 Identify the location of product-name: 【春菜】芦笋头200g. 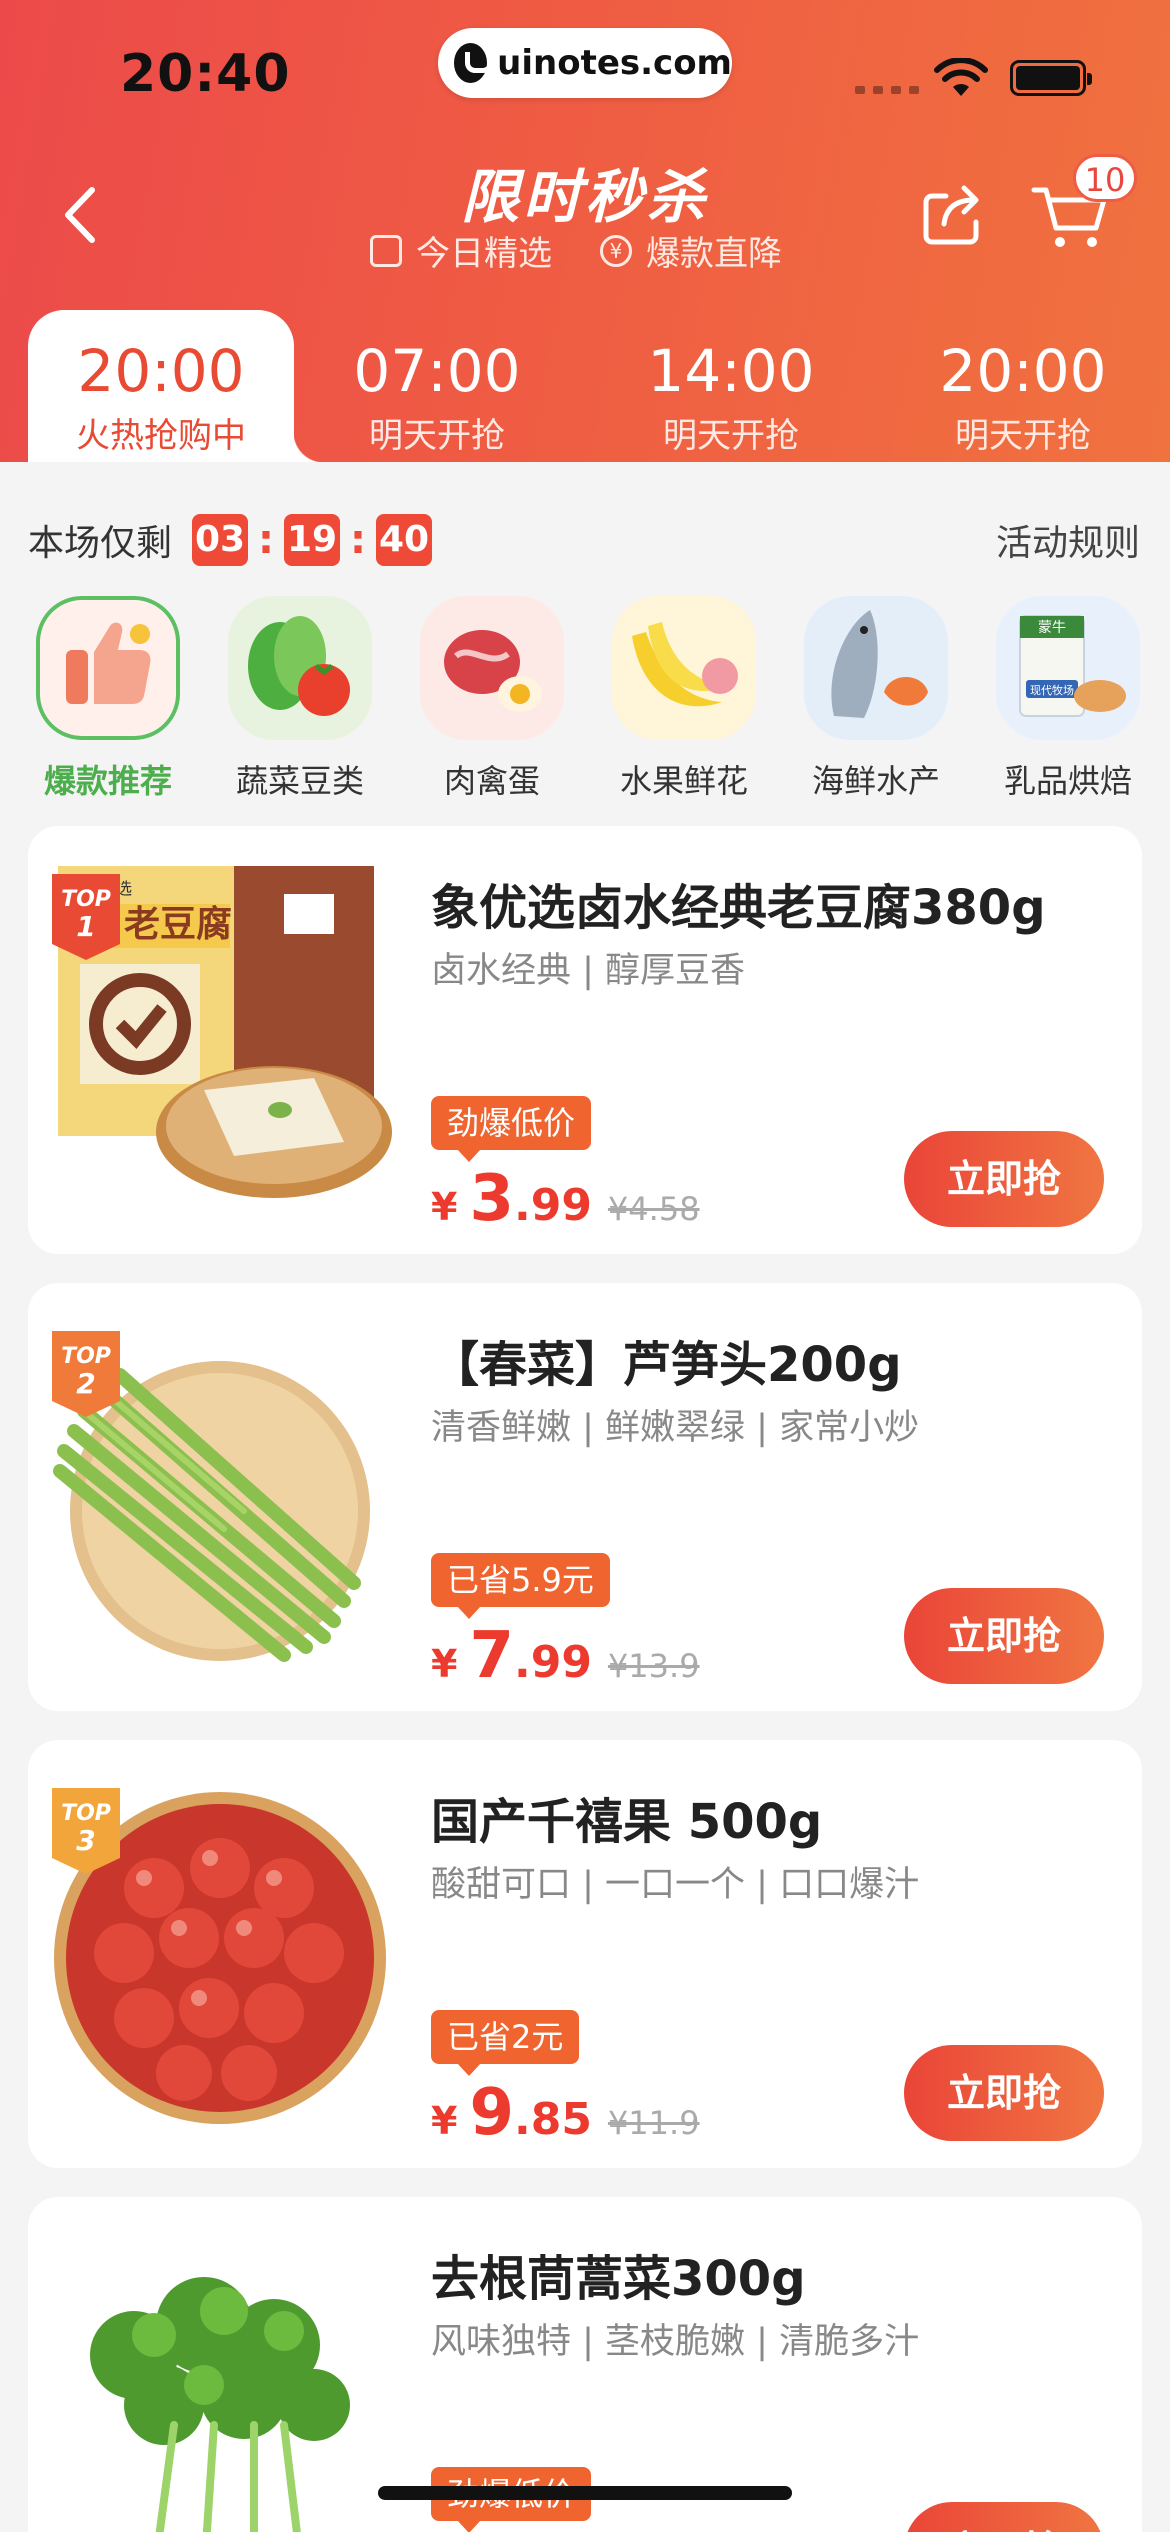
(666, 1365).